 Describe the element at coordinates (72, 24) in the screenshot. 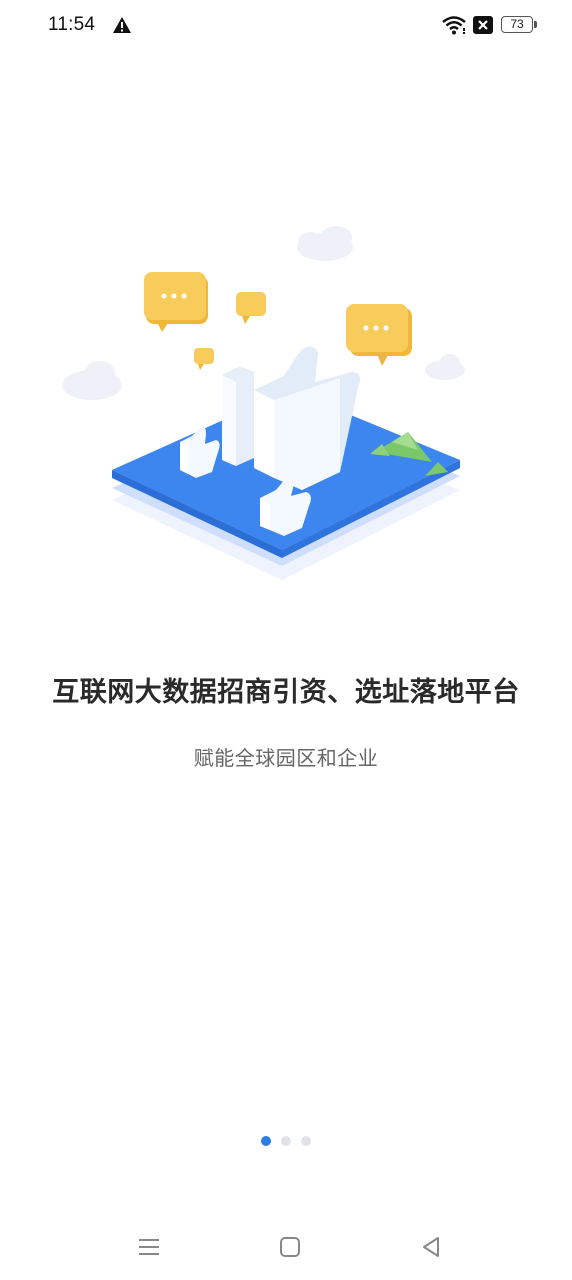

I see `status-time: 11:54` at that location.